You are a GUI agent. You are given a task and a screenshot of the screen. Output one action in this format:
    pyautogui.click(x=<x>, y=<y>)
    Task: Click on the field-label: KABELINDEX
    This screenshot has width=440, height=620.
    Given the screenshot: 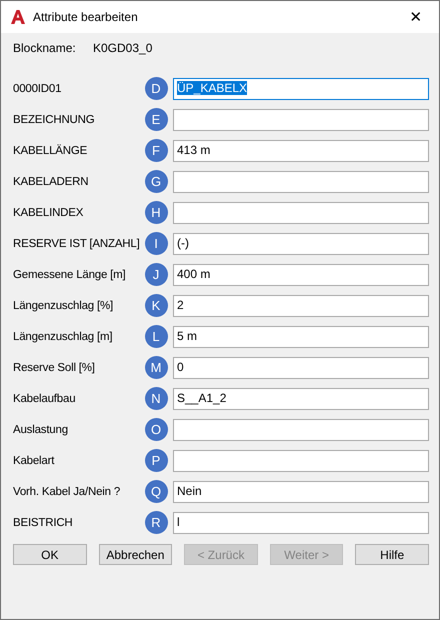 What is the action you would take?
    pyautogui.click(x=48, y=212)
    